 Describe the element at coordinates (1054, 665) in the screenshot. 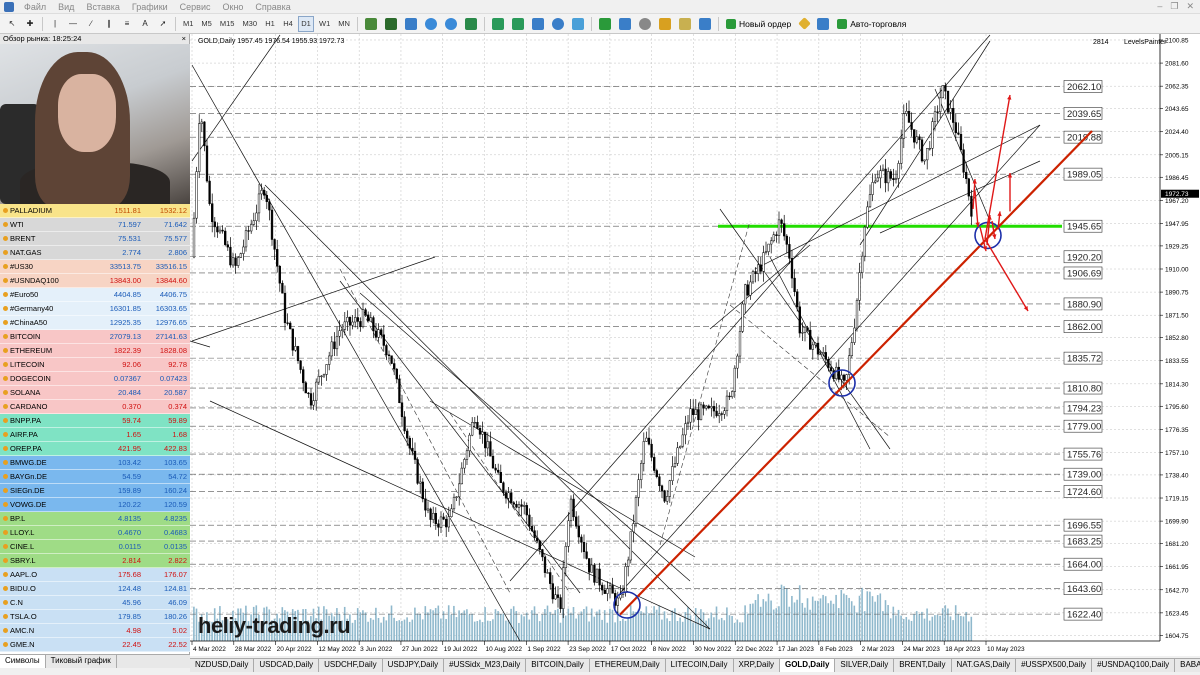

I see `chart-tab: #USSPX500,Daily` at that location.